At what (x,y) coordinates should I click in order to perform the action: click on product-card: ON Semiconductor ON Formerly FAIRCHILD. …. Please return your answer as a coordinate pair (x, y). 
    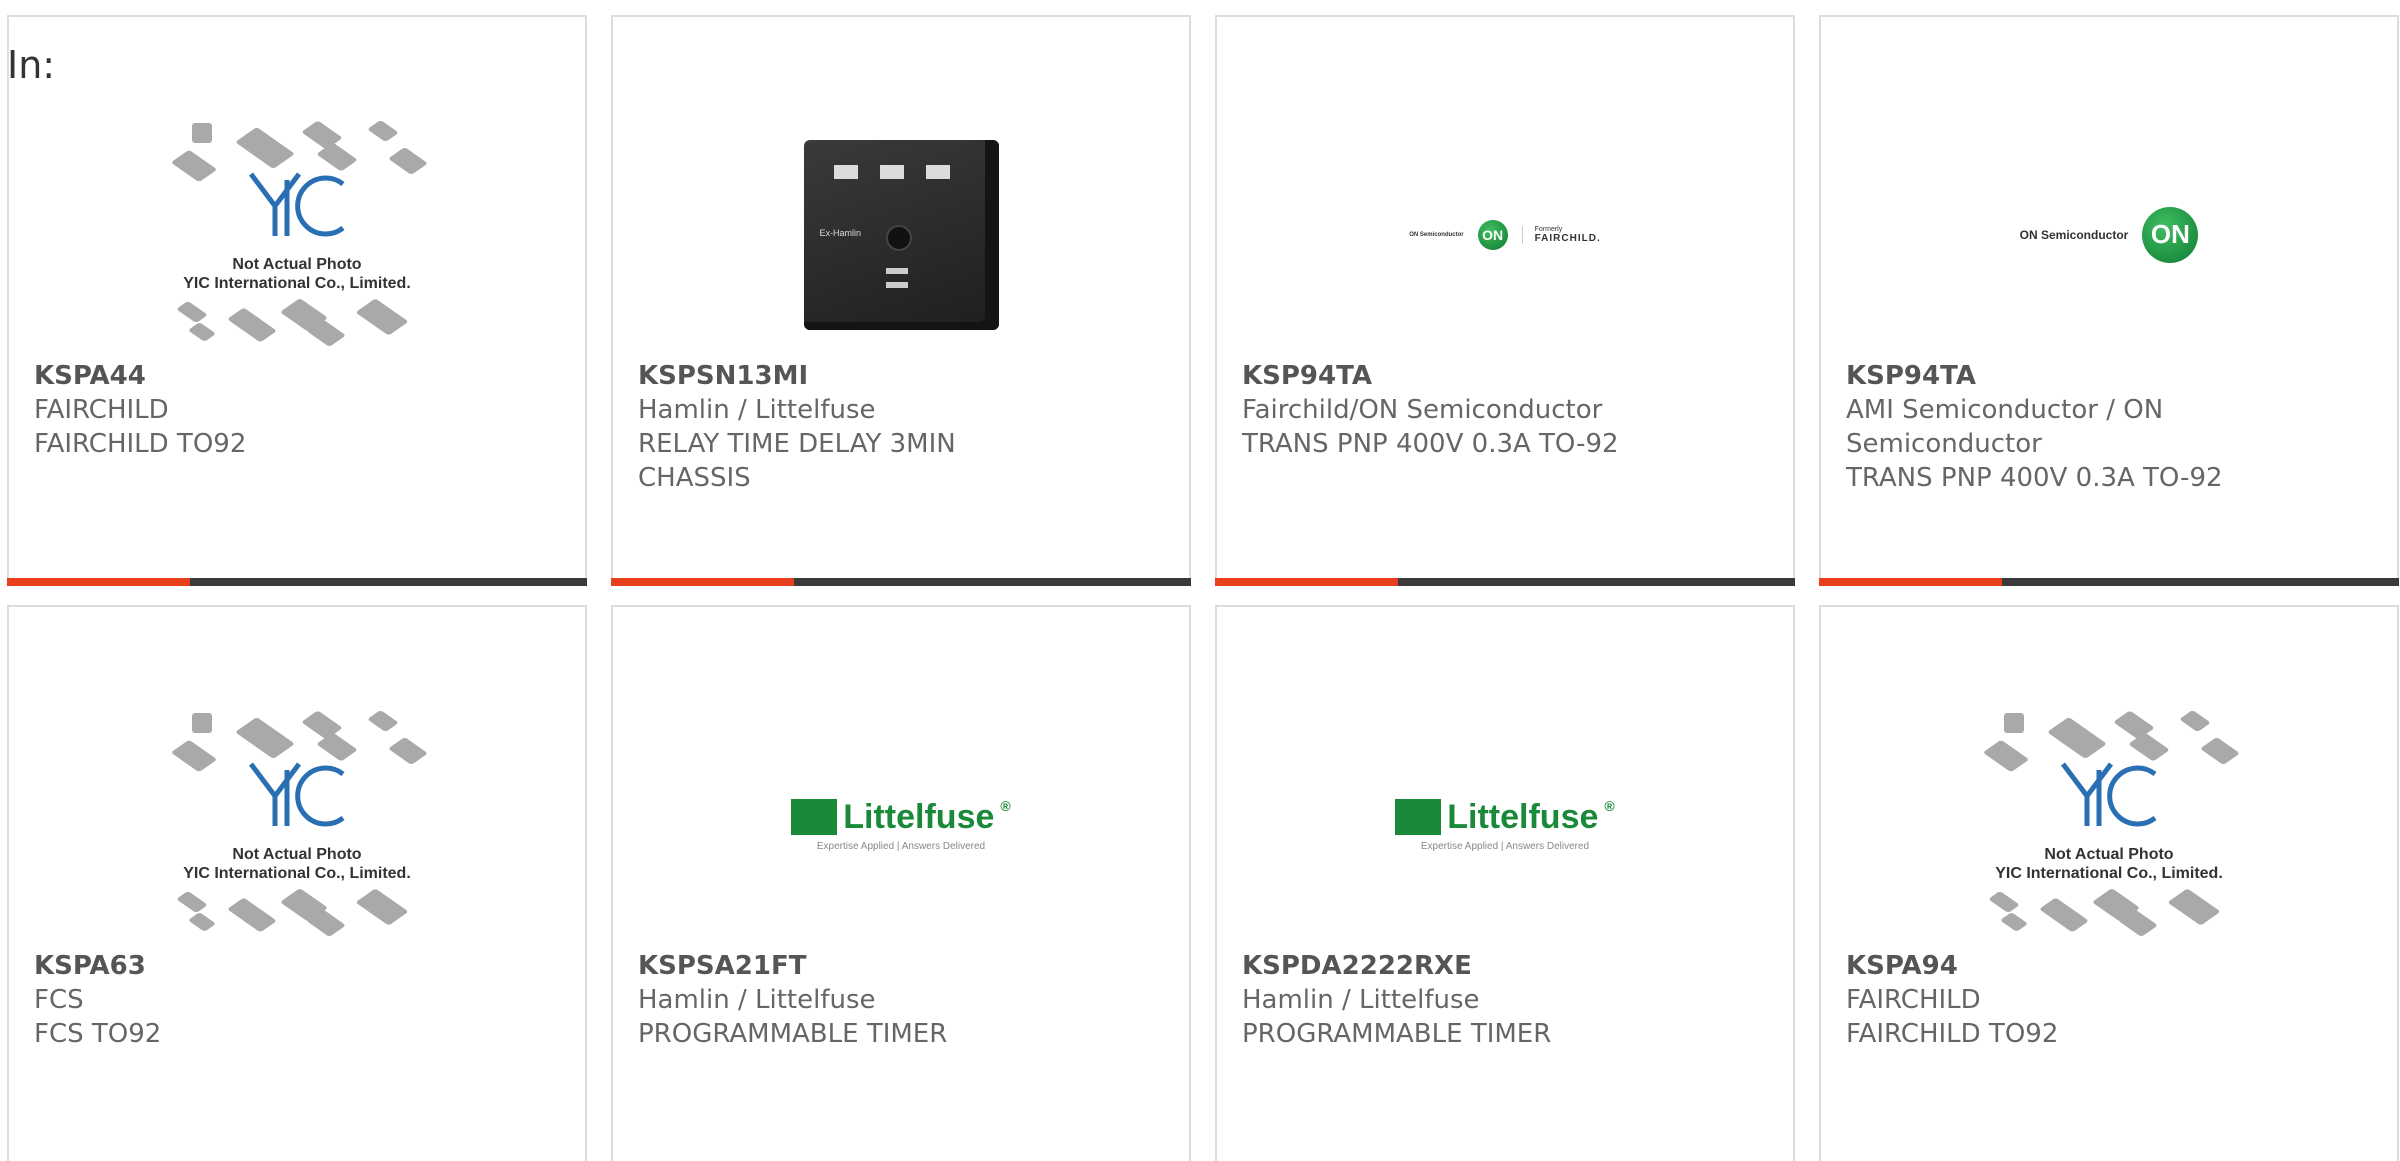
    Looking at the image, I should click on (1505, 300).